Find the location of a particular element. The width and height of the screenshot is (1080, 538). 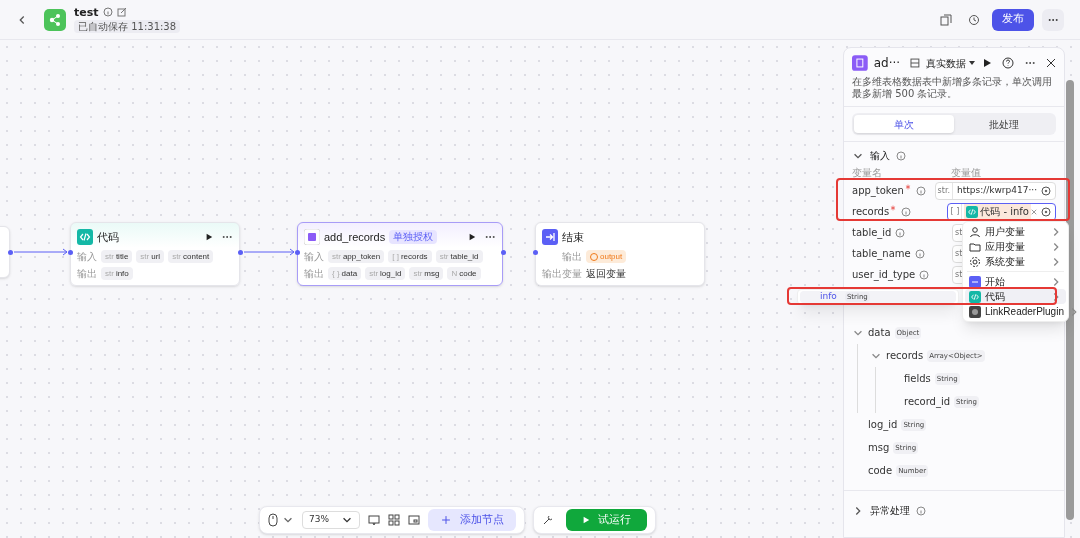

variable-tag: str content is located at coordinates (191, 256).